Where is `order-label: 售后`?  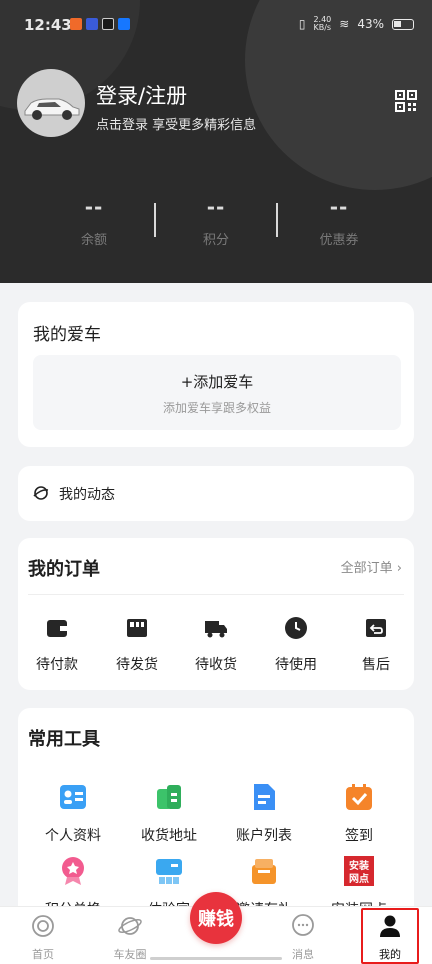 order-label: 售后 is located at coordinates (376, 665).